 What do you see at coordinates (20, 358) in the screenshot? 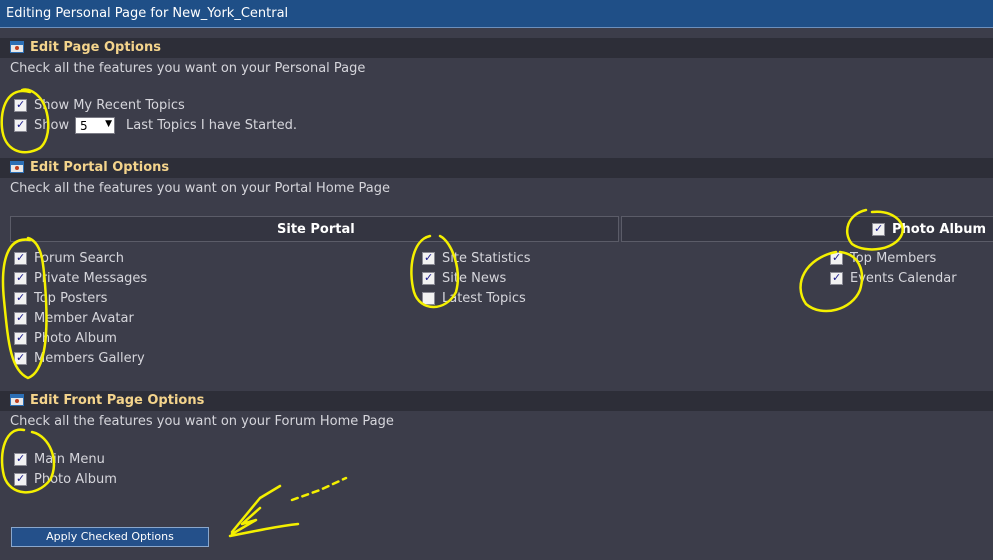
I see `checkbox-members-gallery` at bounding box center [20, 358].